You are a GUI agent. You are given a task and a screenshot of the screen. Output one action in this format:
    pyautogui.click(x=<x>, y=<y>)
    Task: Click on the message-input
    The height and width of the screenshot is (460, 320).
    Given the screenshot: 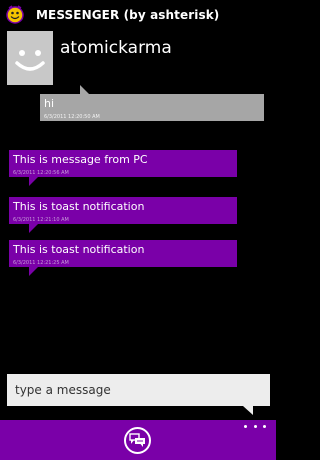 What is the action you would take?
    pyautogui.click(x=138, y=390)
    